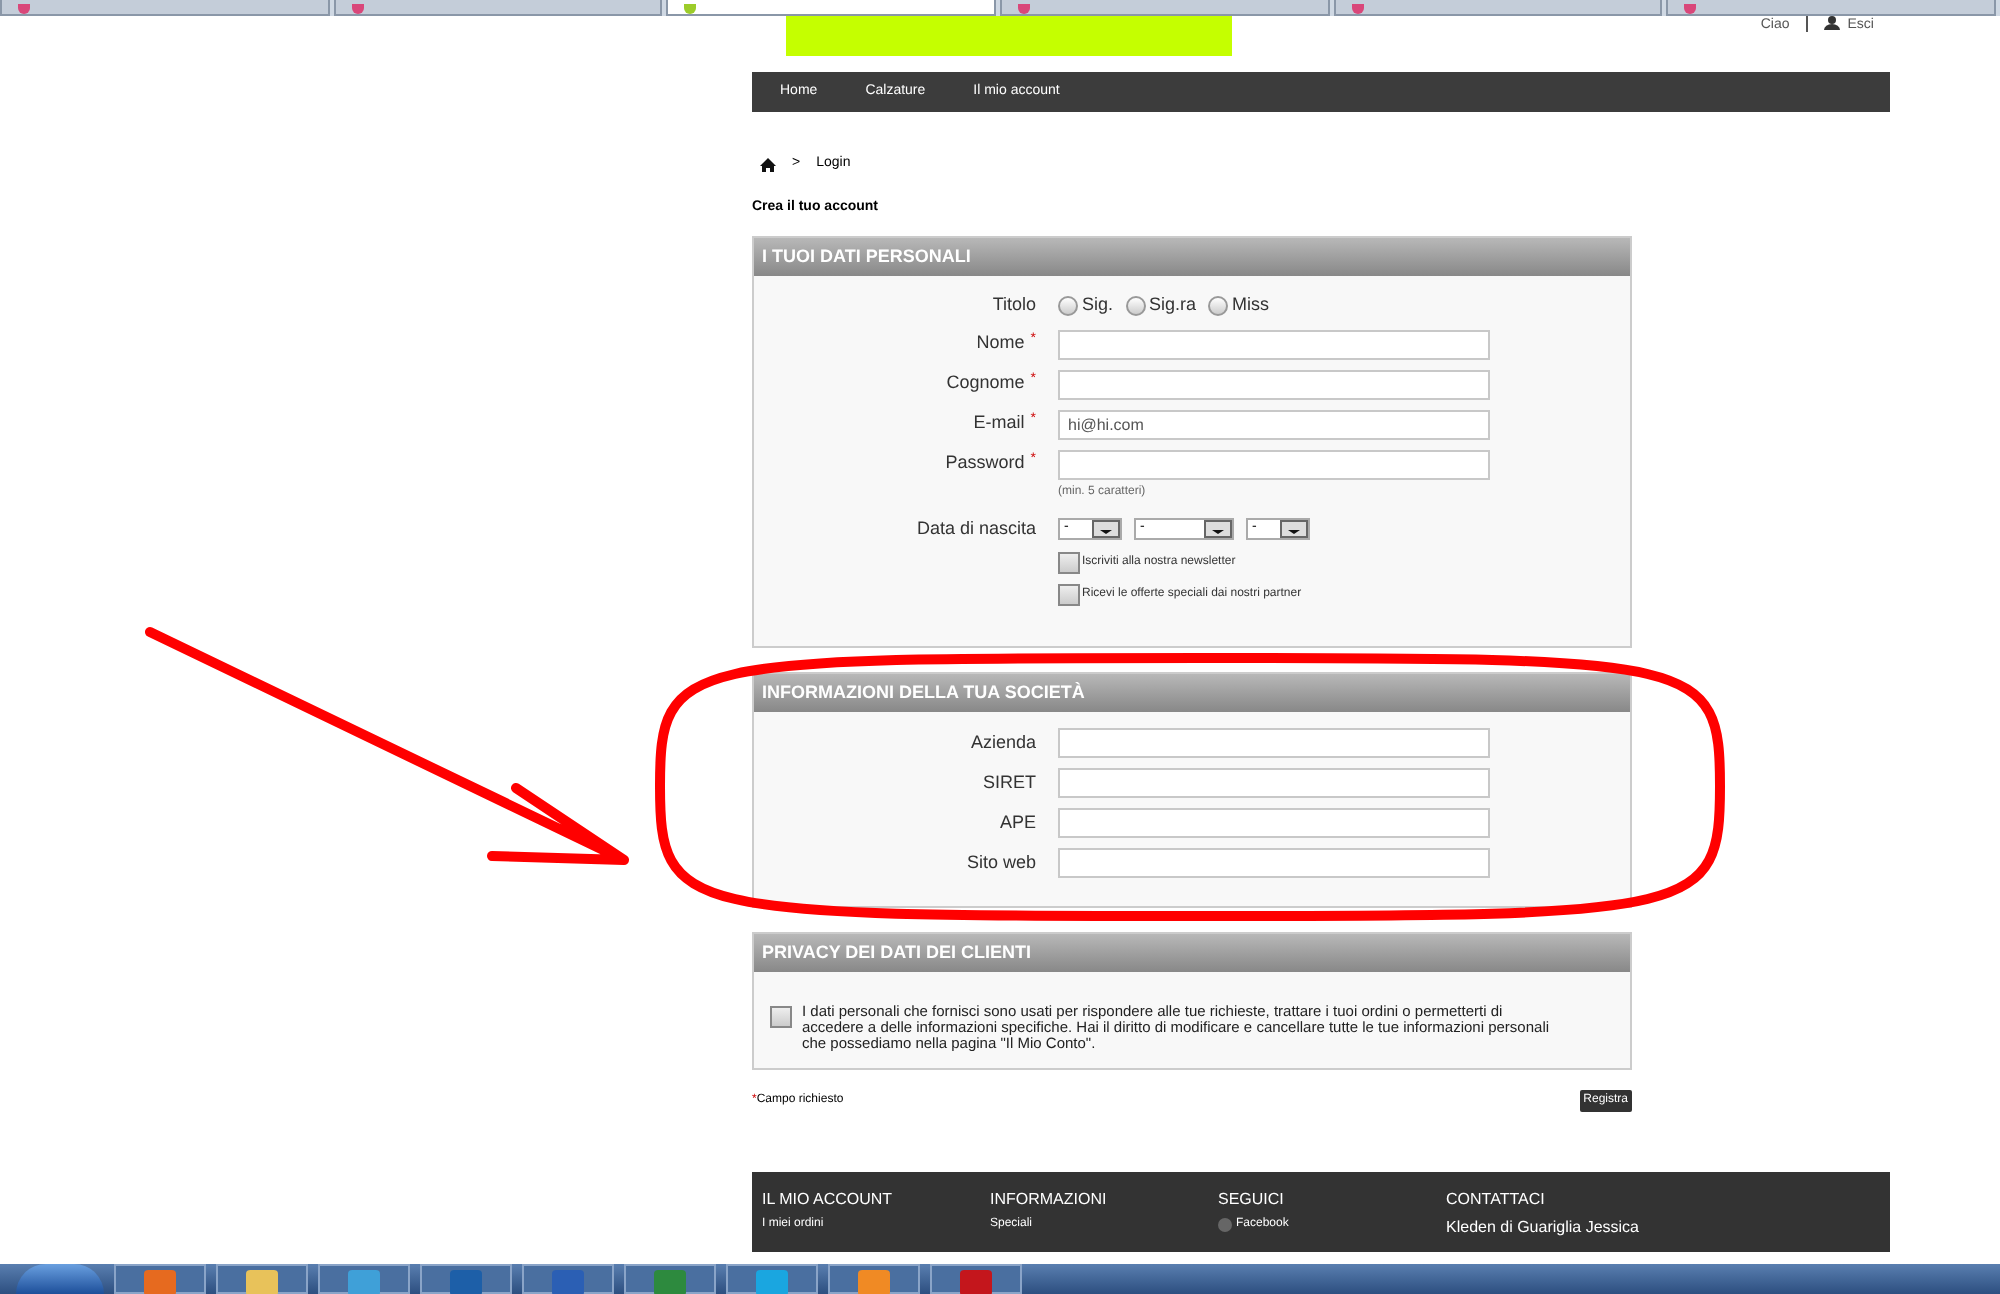  I want to click on field-label: Sito web, so click(1001, 862).